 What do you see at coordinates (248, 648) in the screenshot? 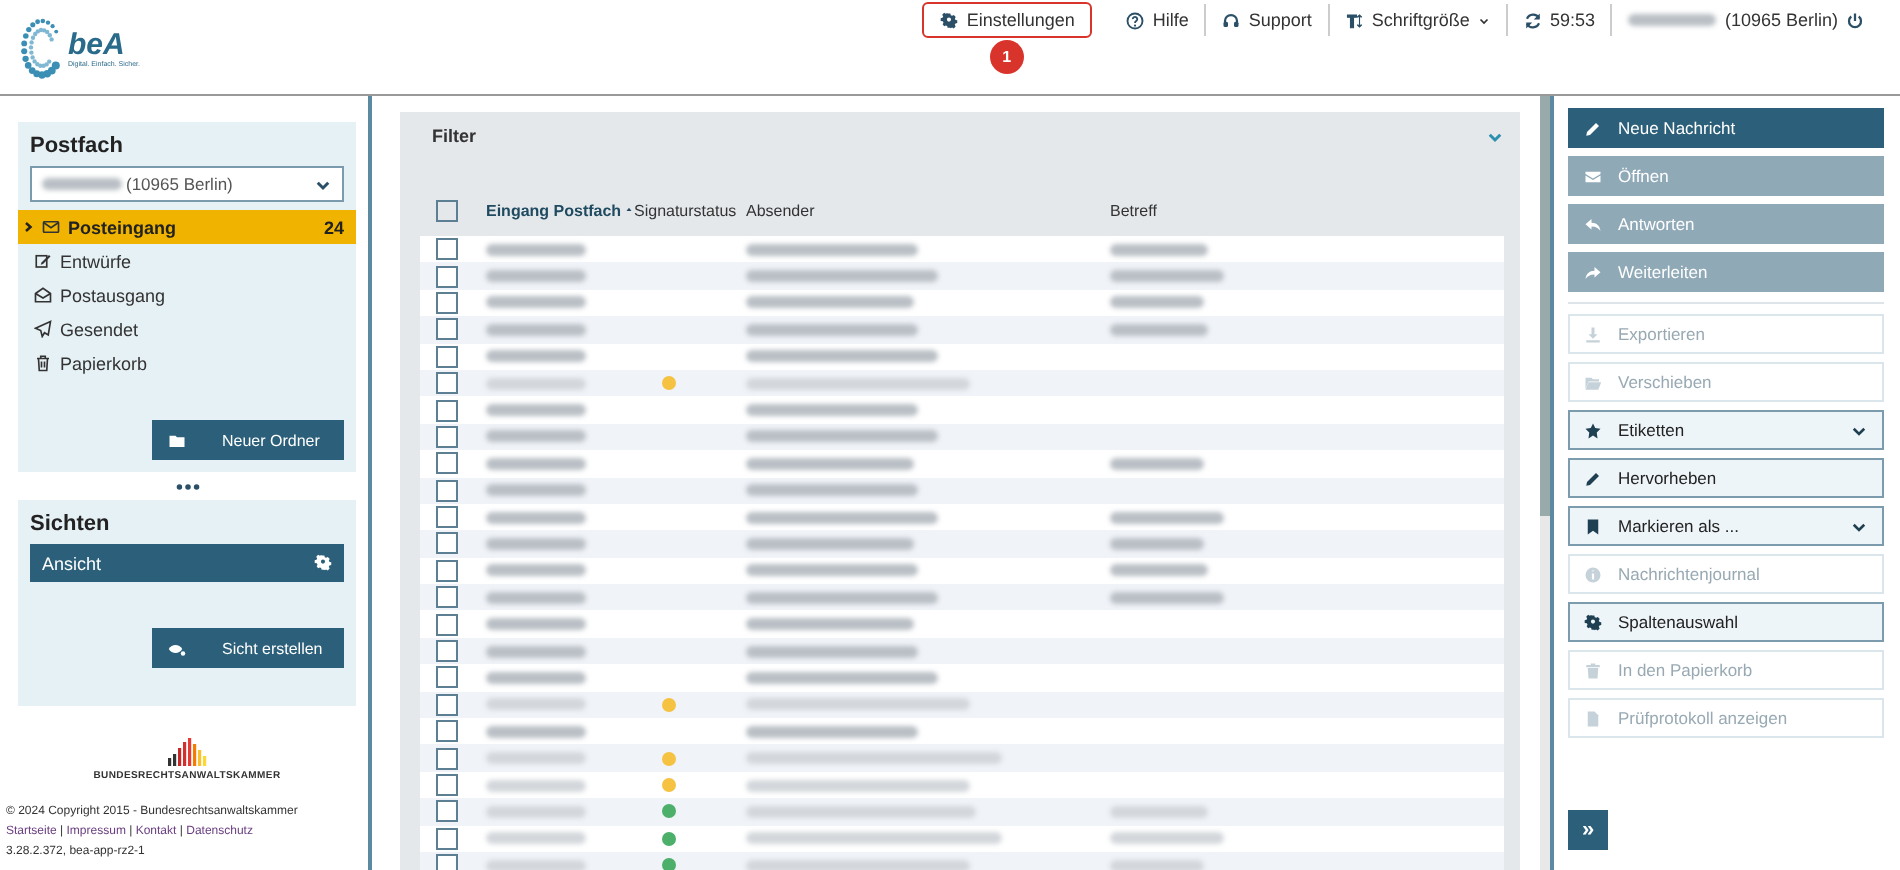
I see `create-view-button: Sicht erstellen` at bounding box center [248, 648].